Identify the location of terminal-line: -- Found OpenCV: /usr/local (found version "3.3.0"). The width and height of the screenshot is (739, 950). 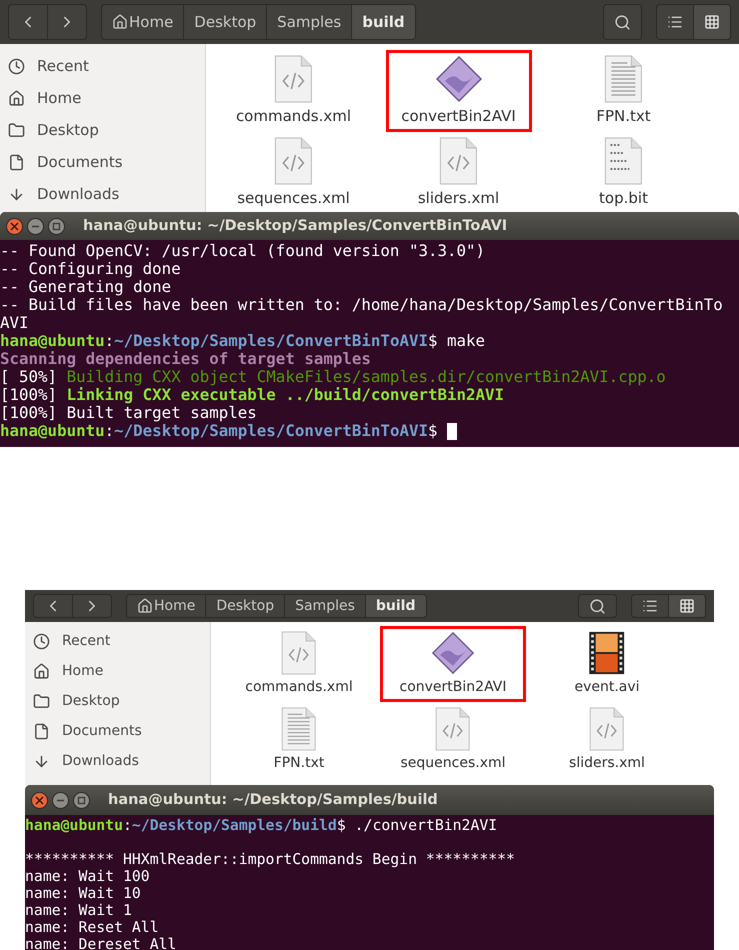
(243, 251).